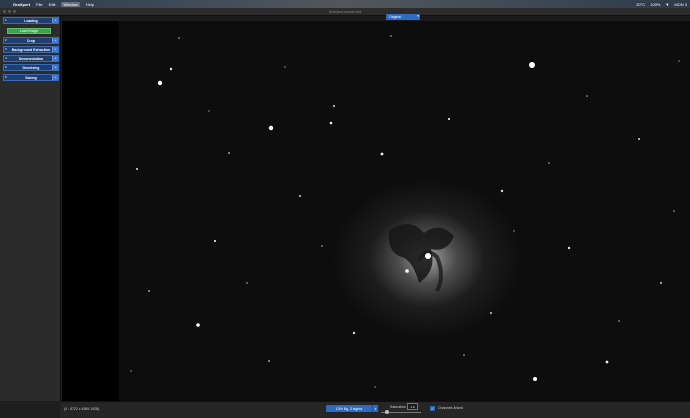 The height and width of the screenshot is (418, 690). I want to click on panel-label: Deconvolution, so click(31, 58).